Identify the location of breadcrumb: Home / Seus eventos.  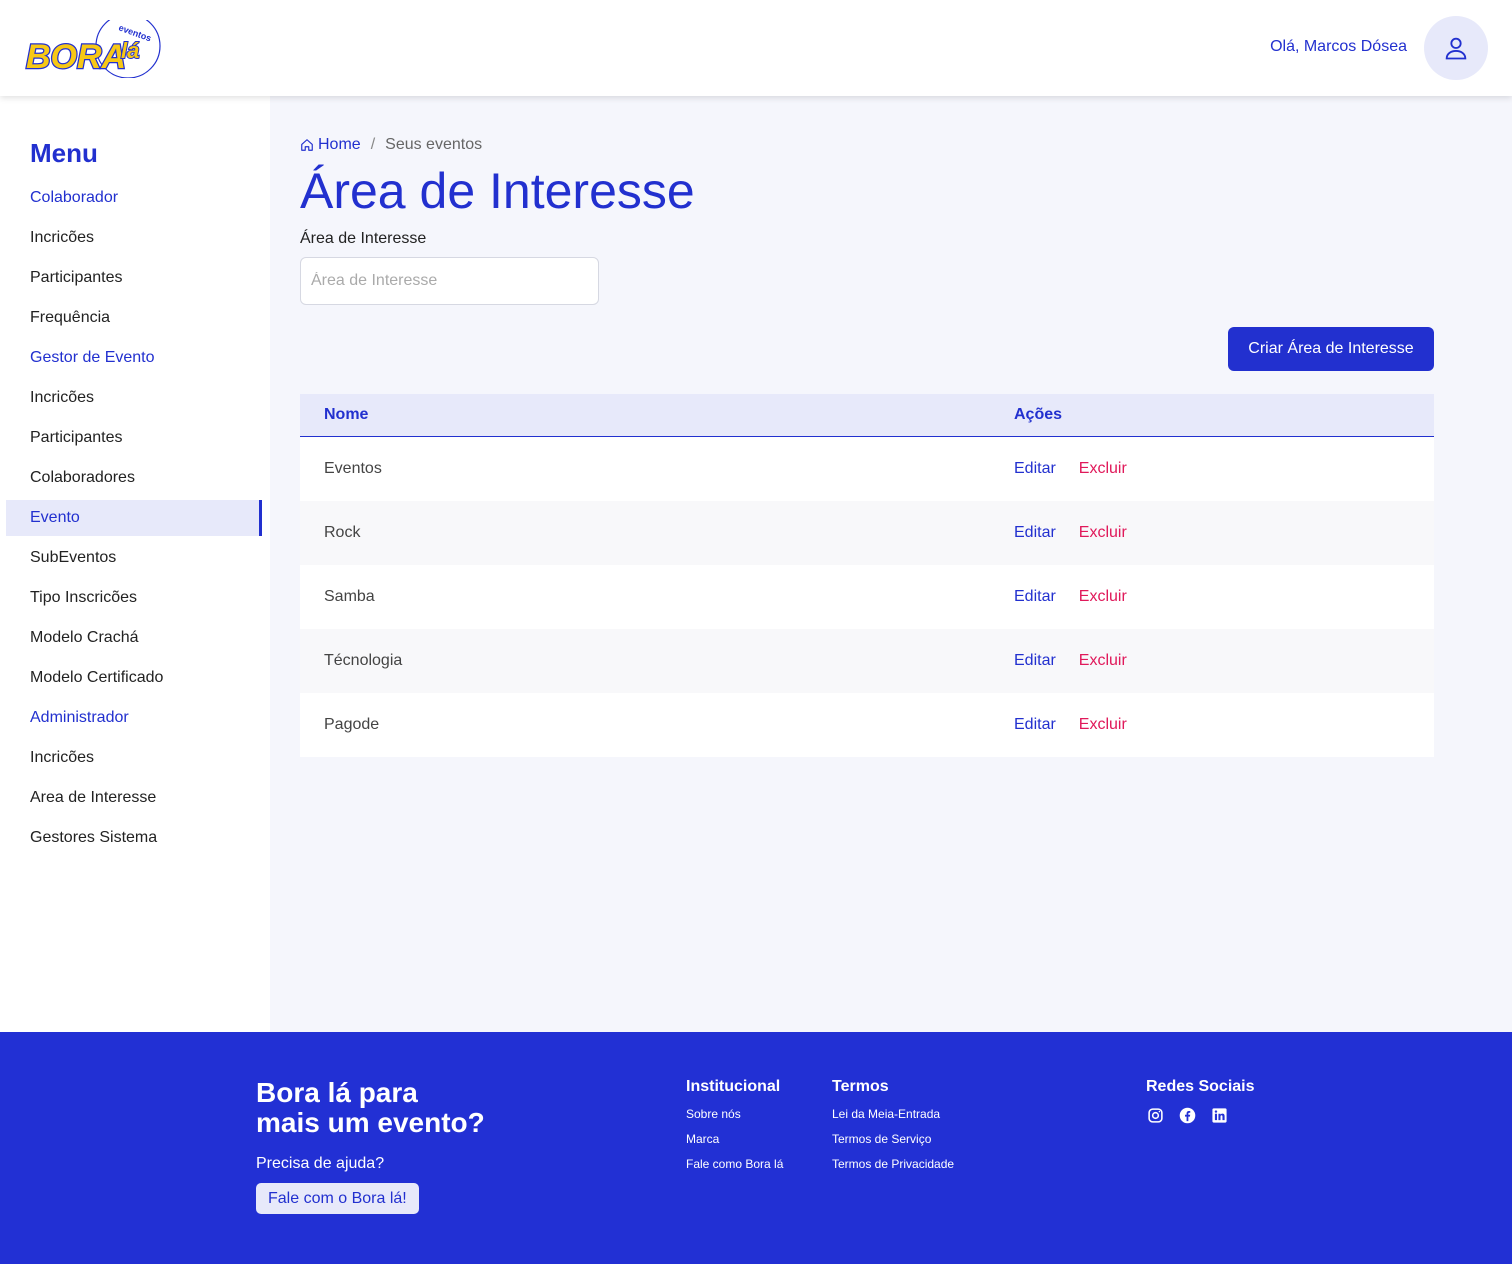
(391, 145).